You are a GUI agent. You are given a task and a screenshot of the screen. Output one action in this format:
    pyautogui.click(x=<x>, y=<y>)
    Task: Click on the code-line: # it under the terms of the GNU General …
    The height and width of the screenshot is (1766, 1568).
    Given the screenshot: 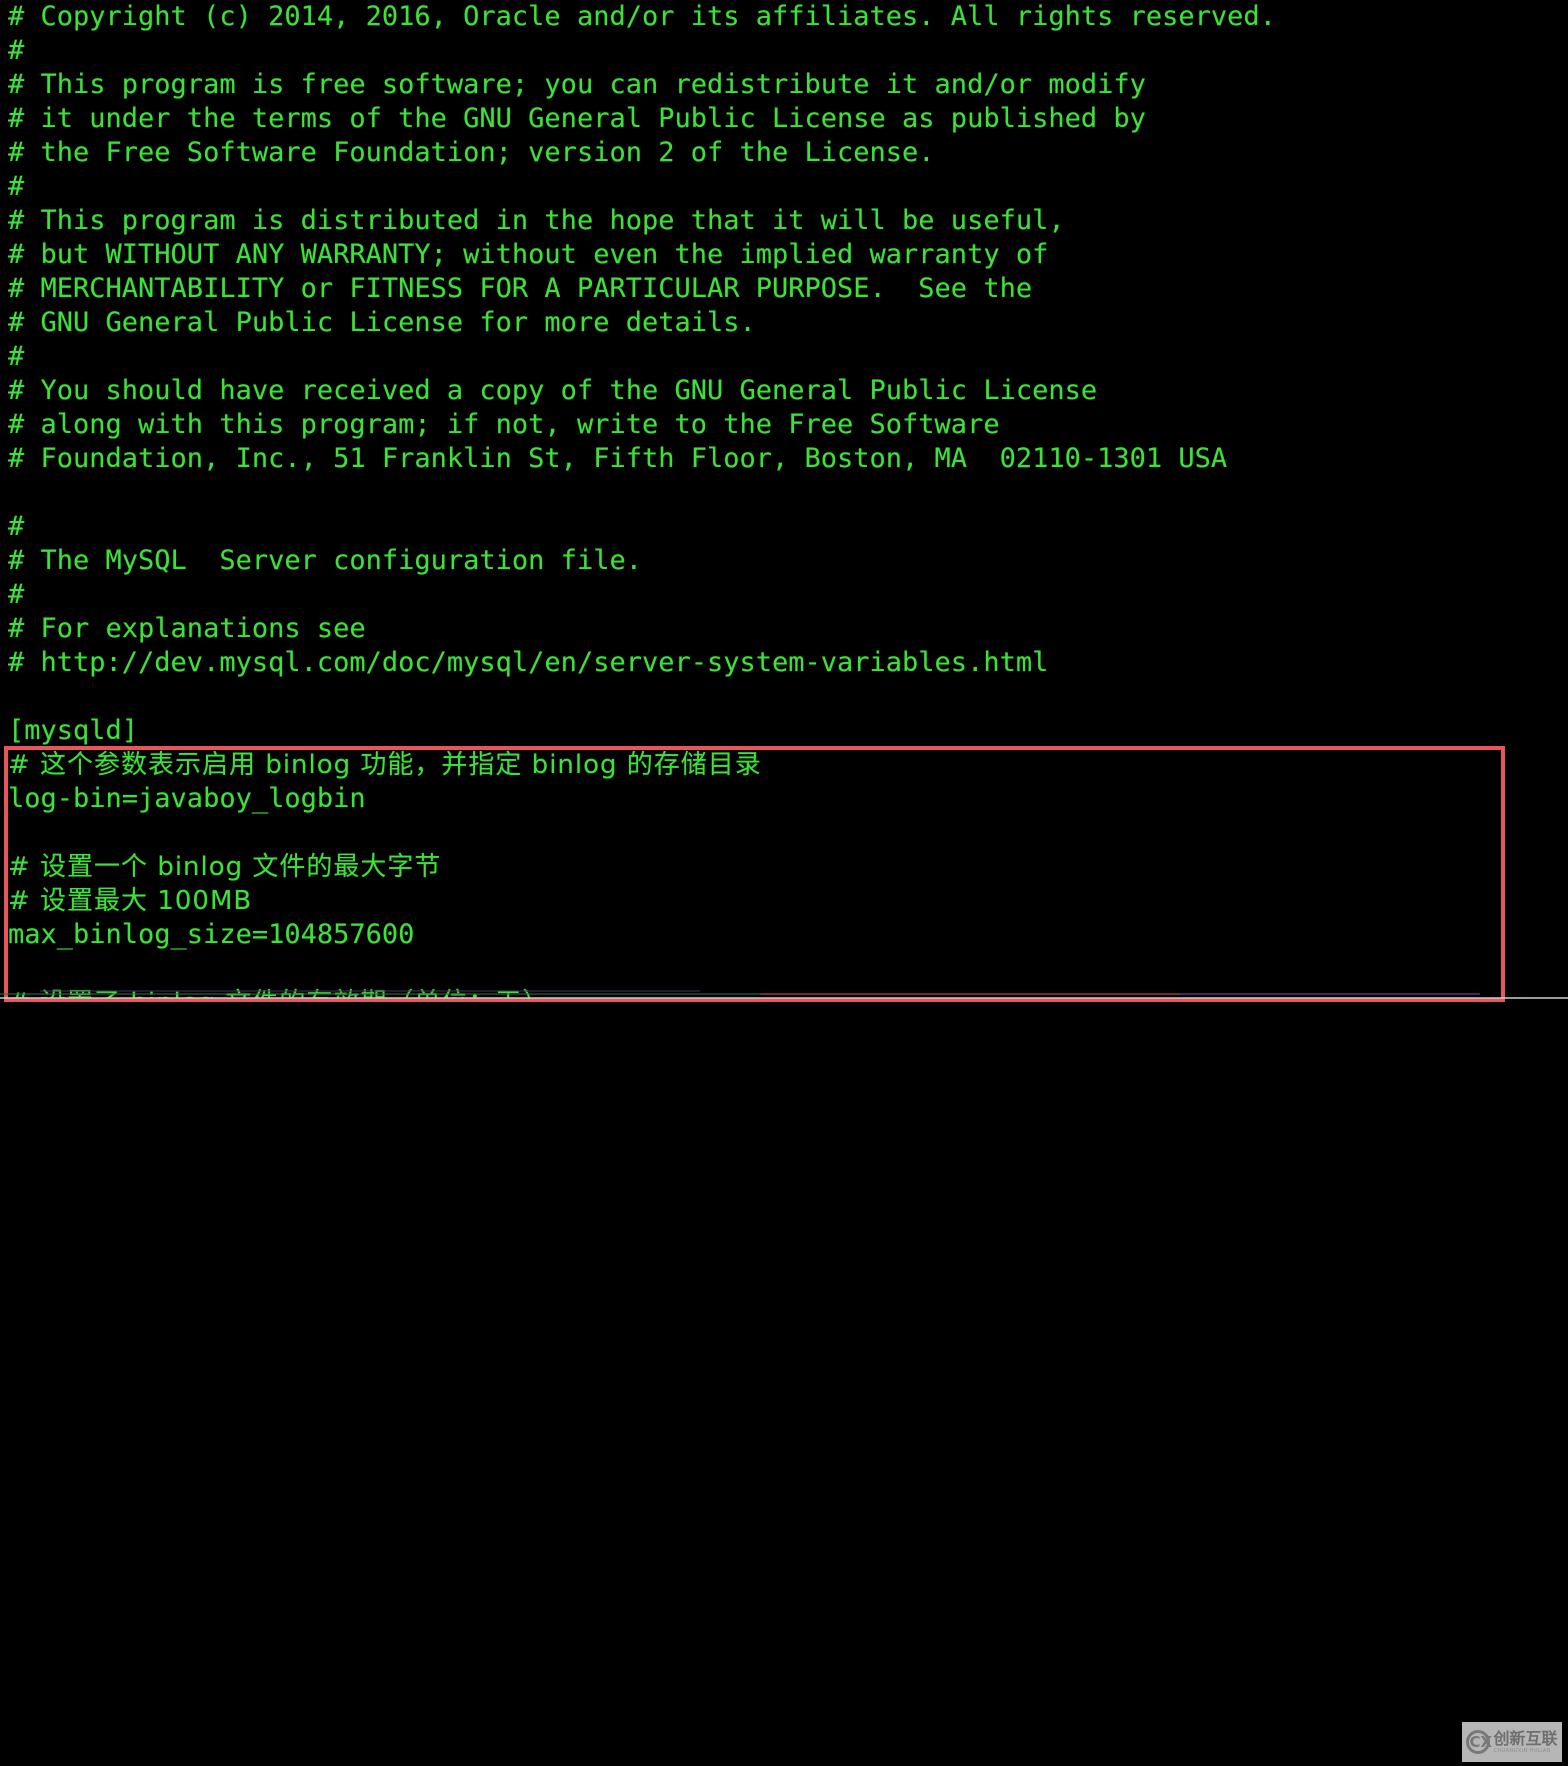 What is the action you would take?
    pyautogui.click(x=577, y=118)
    